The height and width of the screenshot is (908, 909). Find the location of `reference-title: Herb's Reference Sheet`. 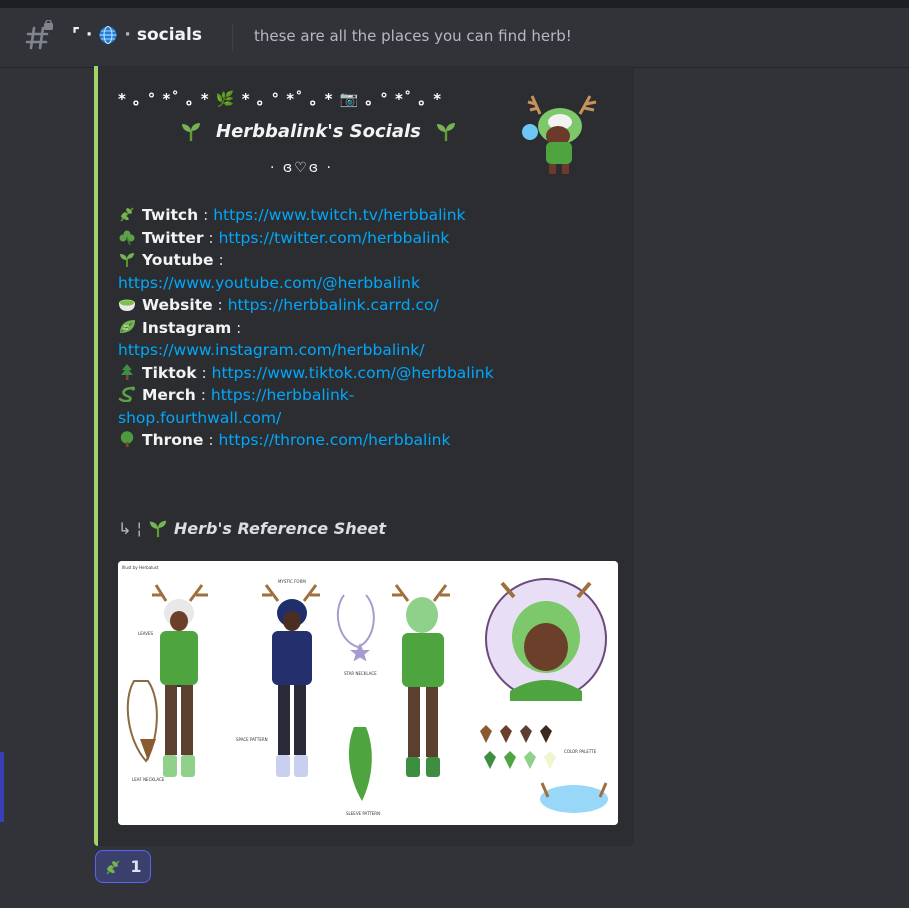

reference-title: Herb's Reference Sheet is located at coordinates (279, 528).